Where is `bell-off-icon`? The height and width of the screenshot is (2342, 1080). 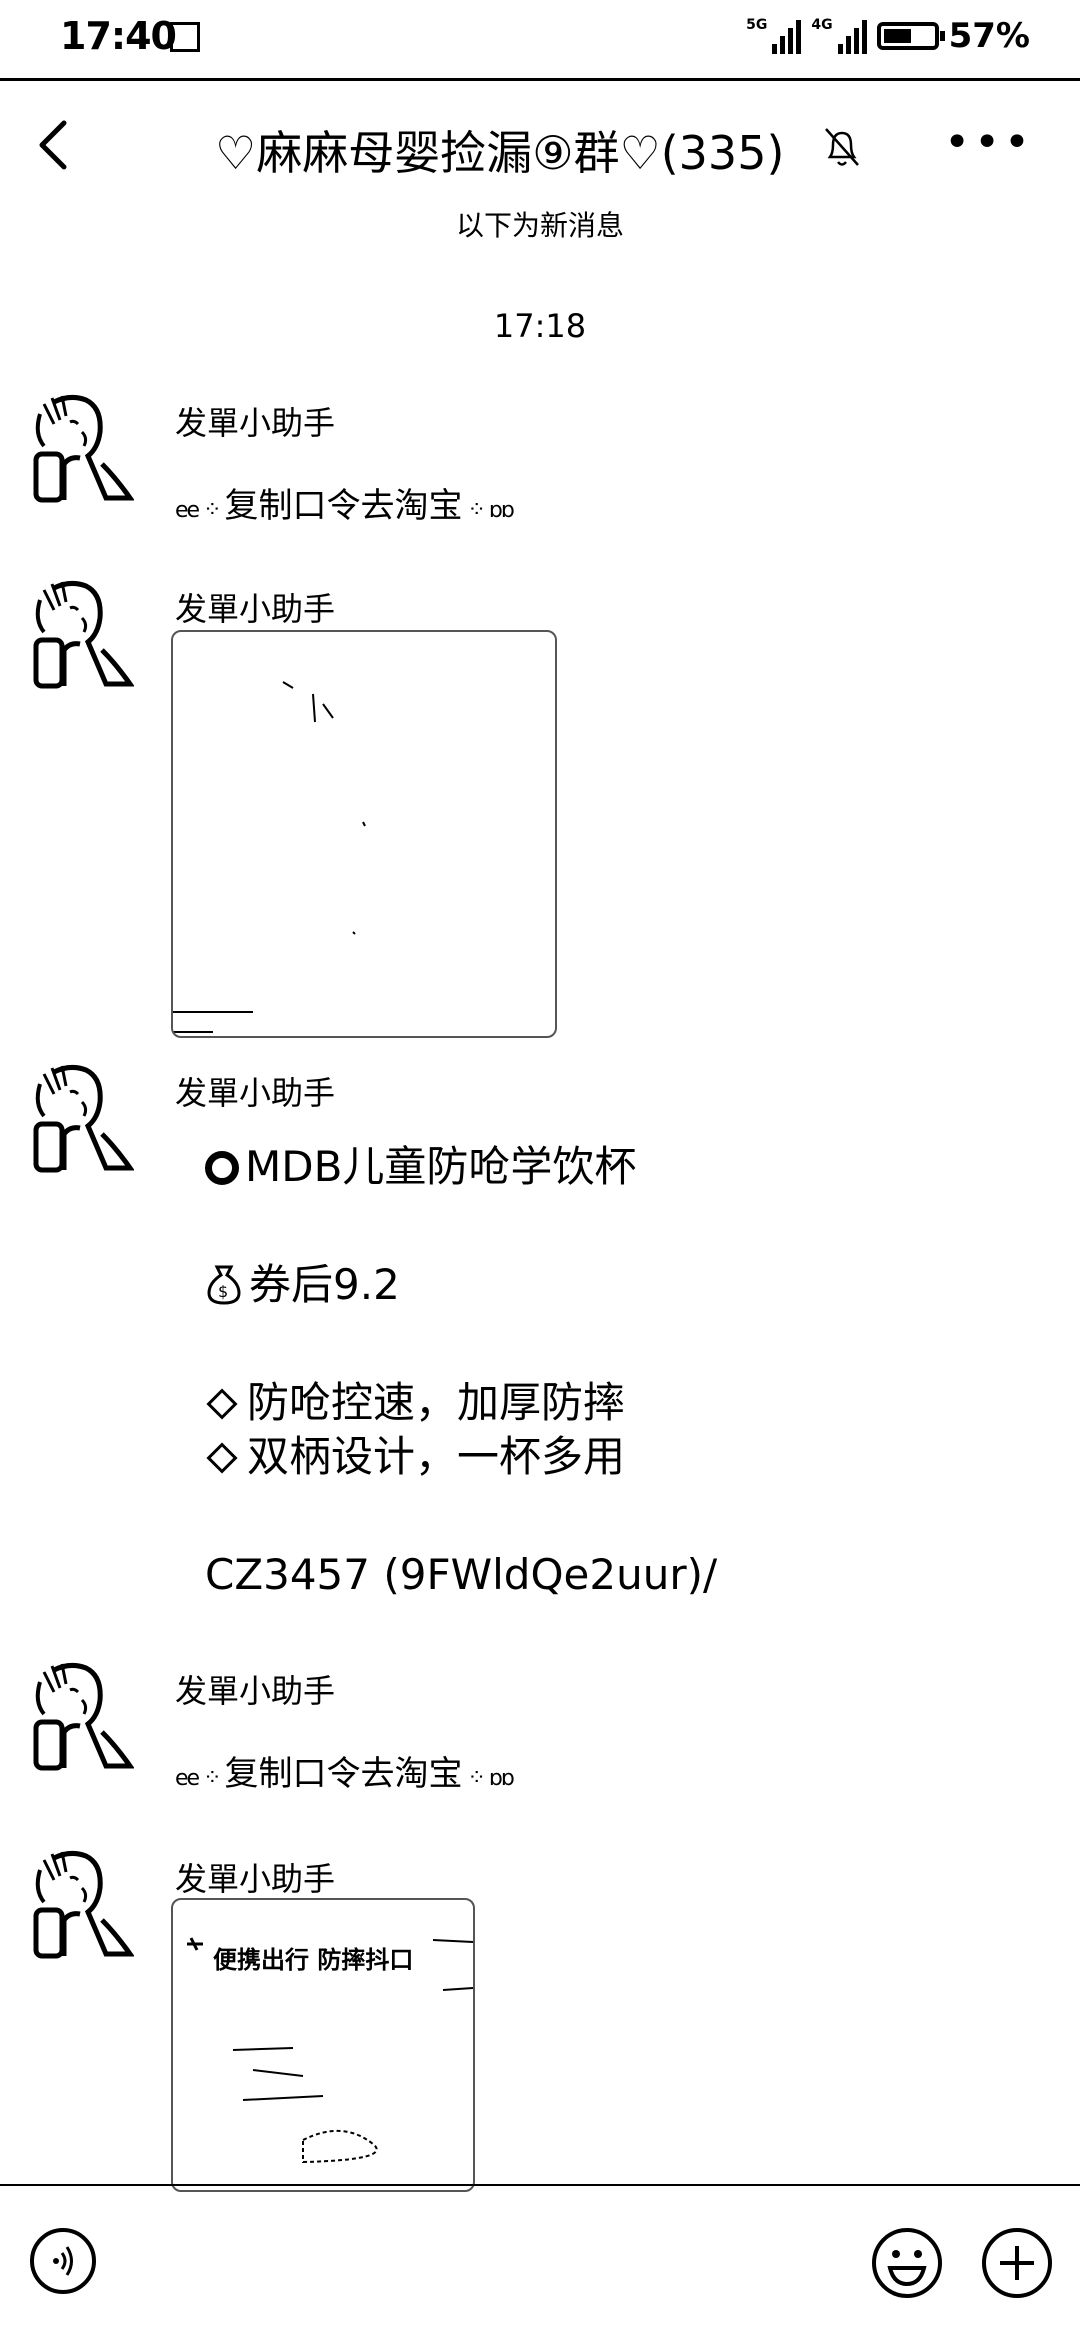 bell-off-icon is located at coordinates (842, 147).